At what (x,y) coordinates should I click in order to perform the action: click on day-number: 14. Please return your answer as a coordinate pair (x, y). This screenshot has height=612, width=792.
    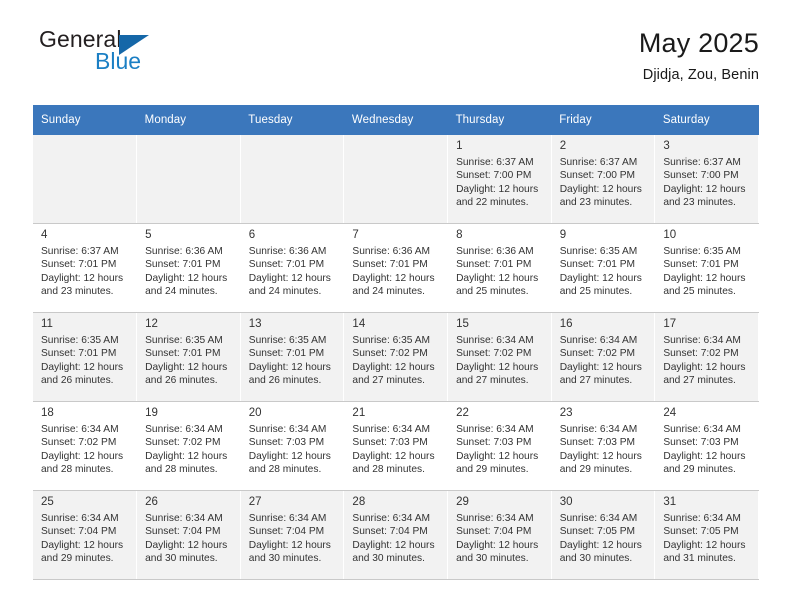
    Looking at the image, I should click on (359, 324).